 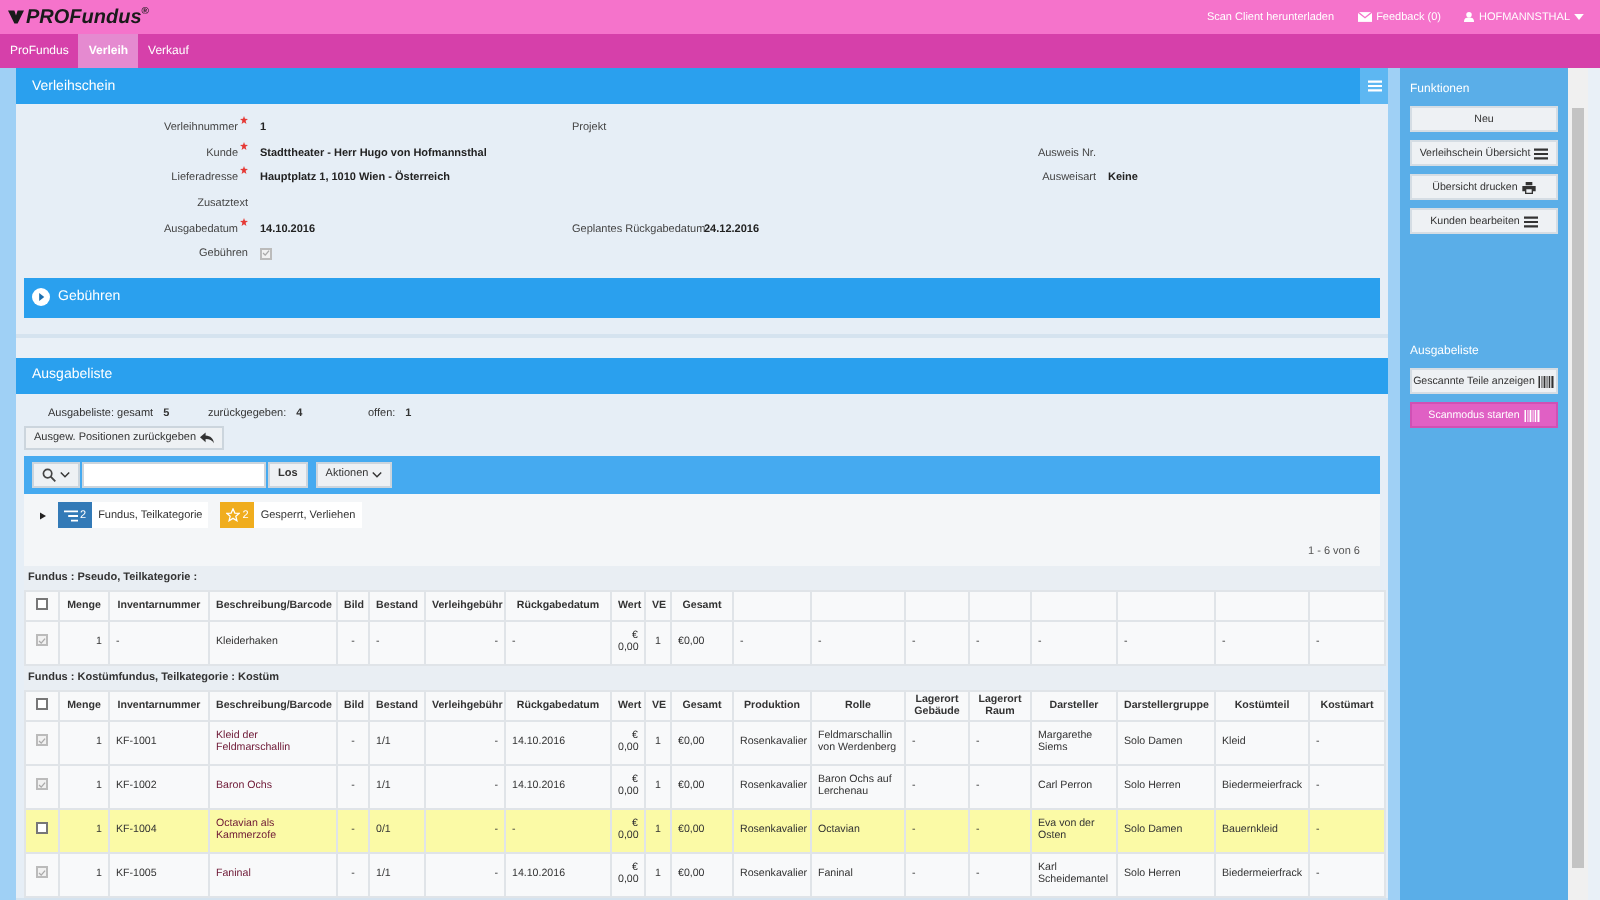 I want to click on search-icon, so click(x=49, y=474).